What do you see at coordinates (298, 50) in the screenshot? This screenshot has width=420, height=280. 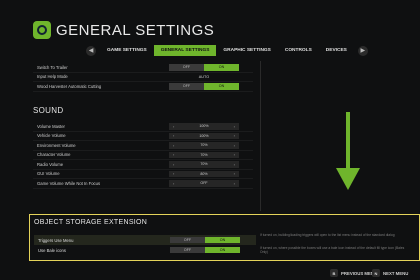 I see `tab-controls: CONTROLS` at bounding box center [298, 50].